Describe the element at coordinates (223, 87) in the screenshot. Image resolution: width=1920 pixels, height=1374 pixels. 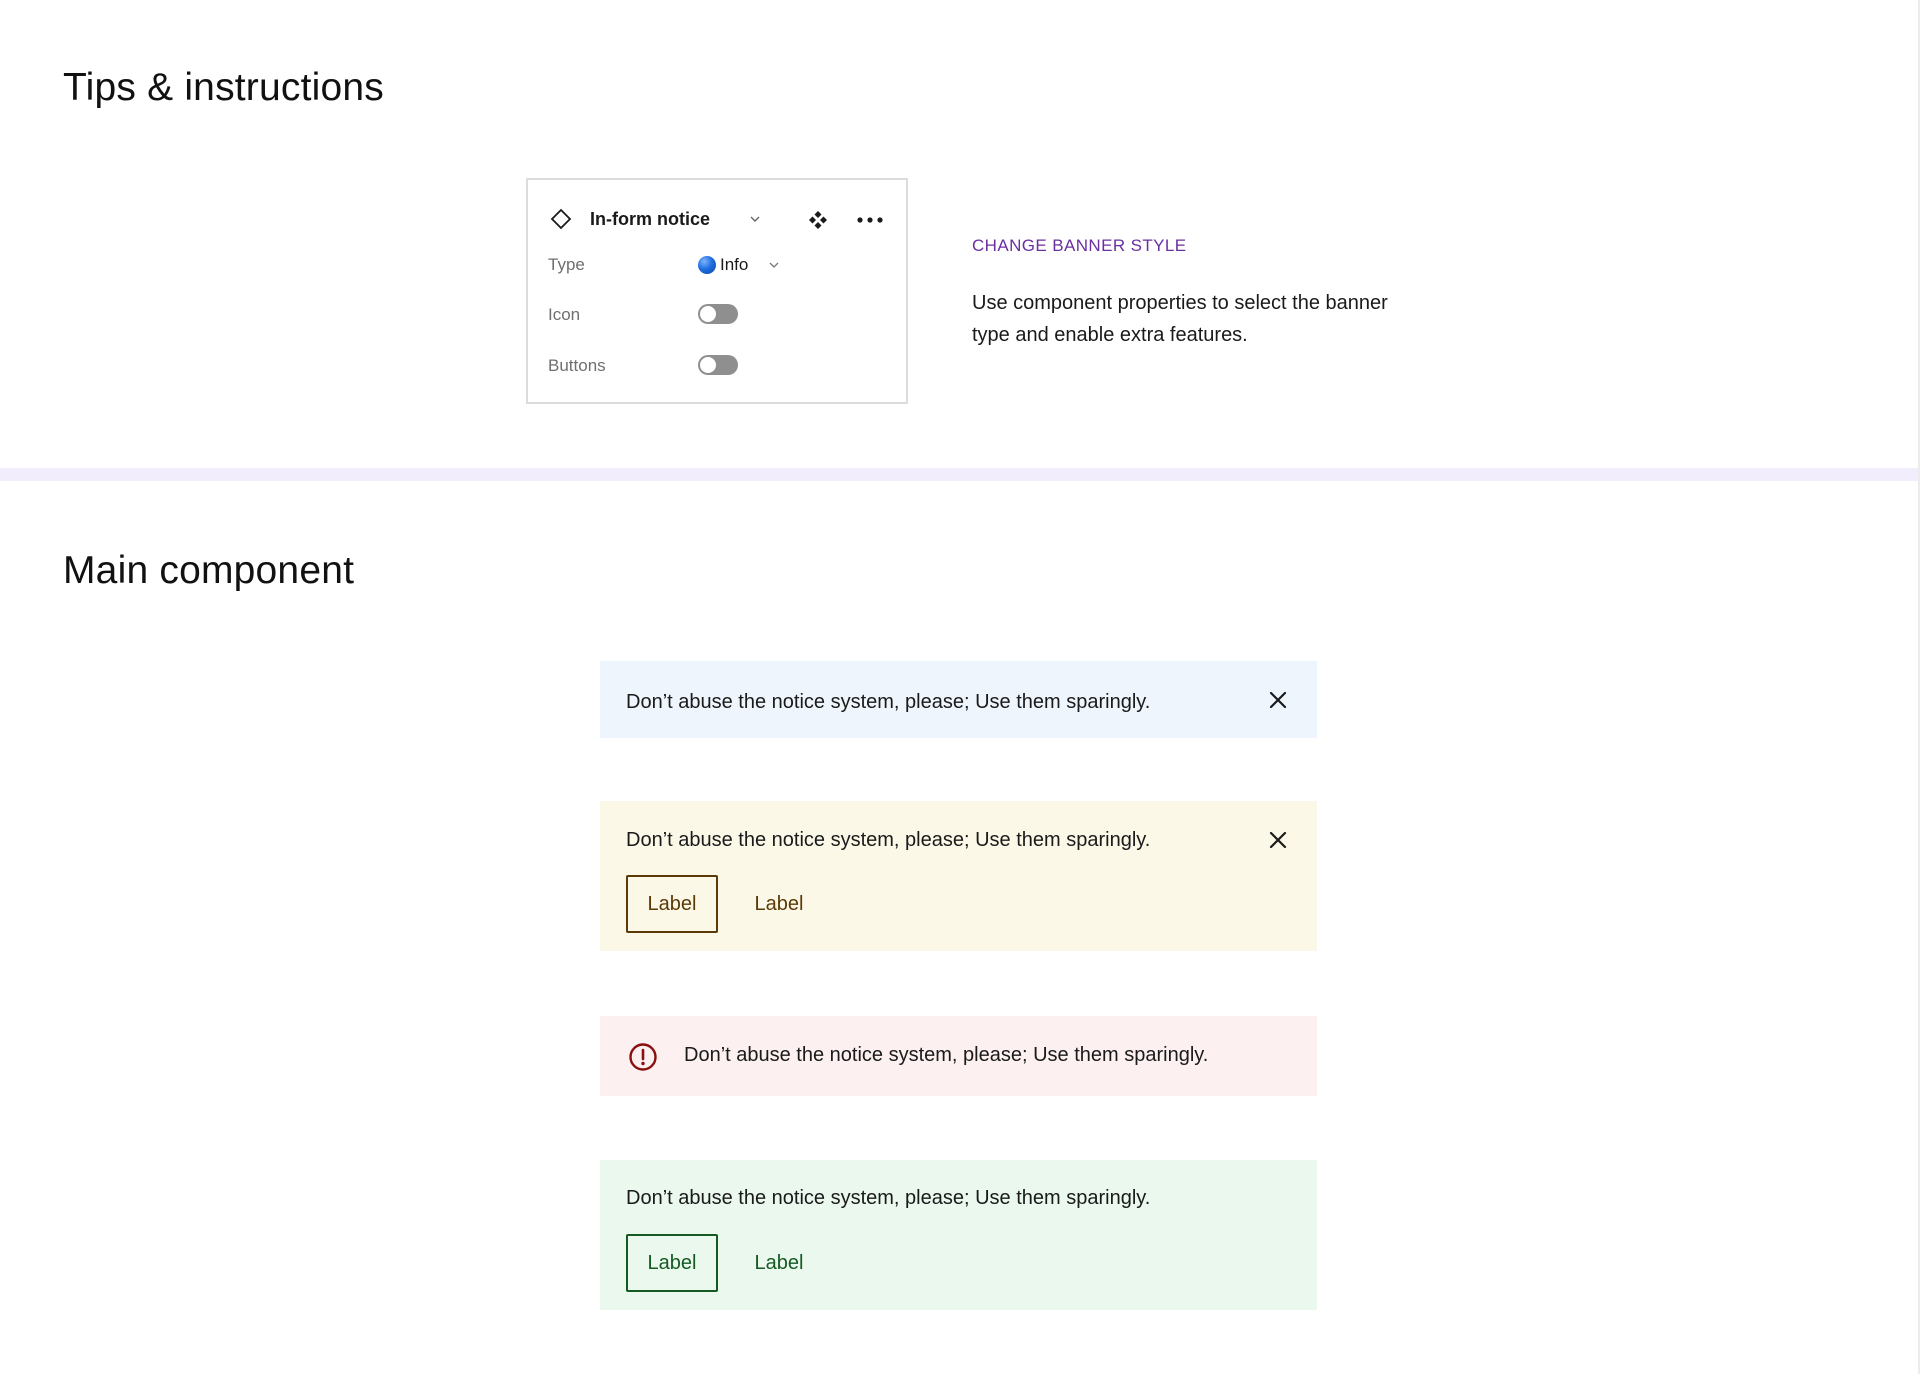
I see `section-title-tips: Tips & instructions` at that location.